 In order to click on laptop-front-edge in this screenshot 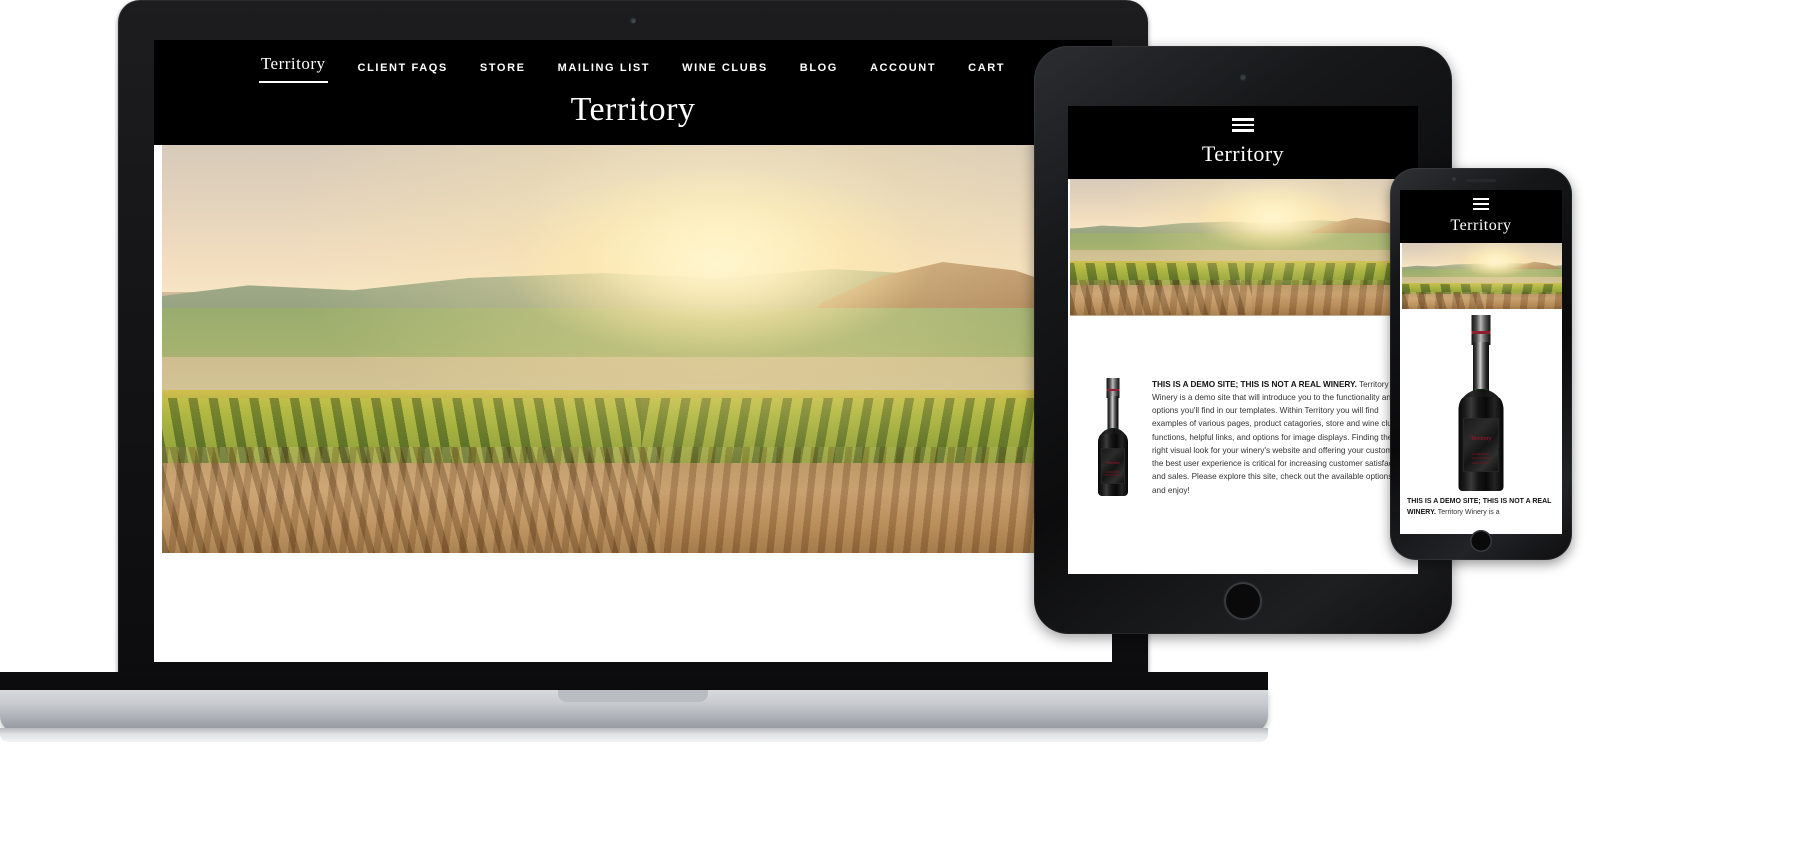, I will do `click(634, 735)`.